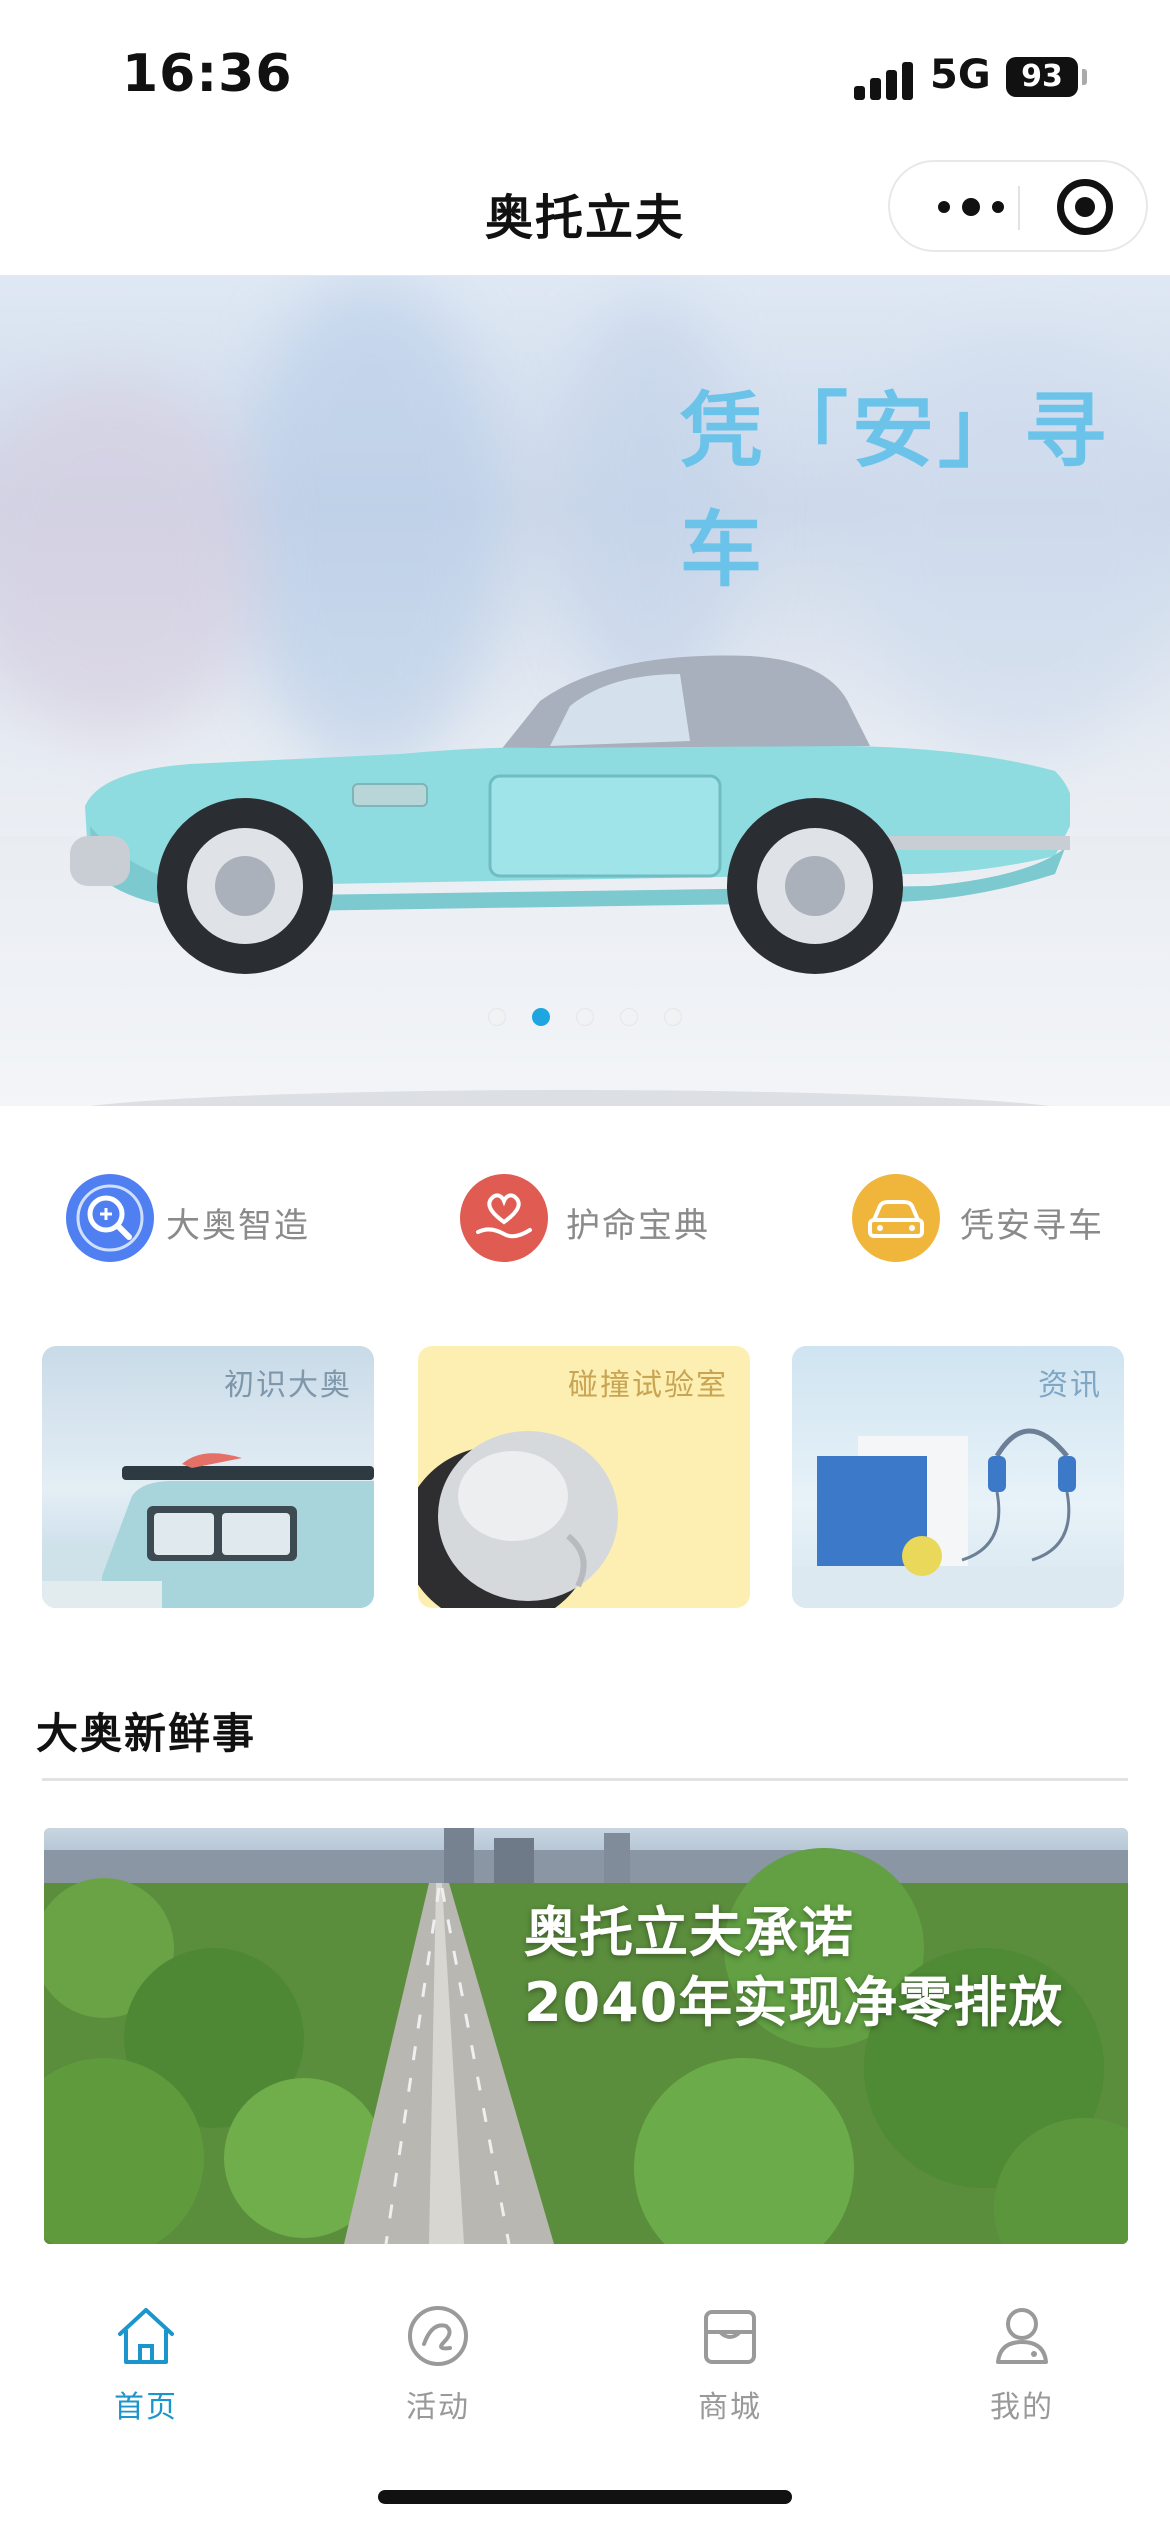 The height and width of the screenshot is (2532, 1170). Describe the element at coordinates (438, 2372) in the screenshot. I see `tab-activity: 活动` at that location.